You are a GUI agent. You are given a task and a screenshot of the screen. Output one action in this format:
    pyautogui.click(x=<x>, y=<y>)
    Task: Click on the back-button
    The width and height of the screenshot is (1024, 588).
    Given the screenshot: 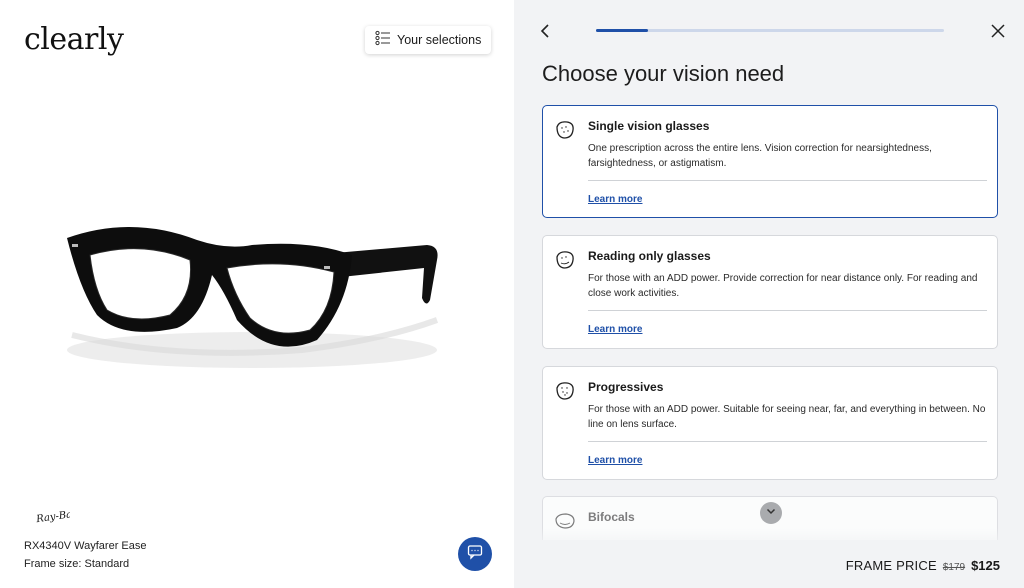 What is the action you would take?
    pyautogui.click(x=546, y=31)
    